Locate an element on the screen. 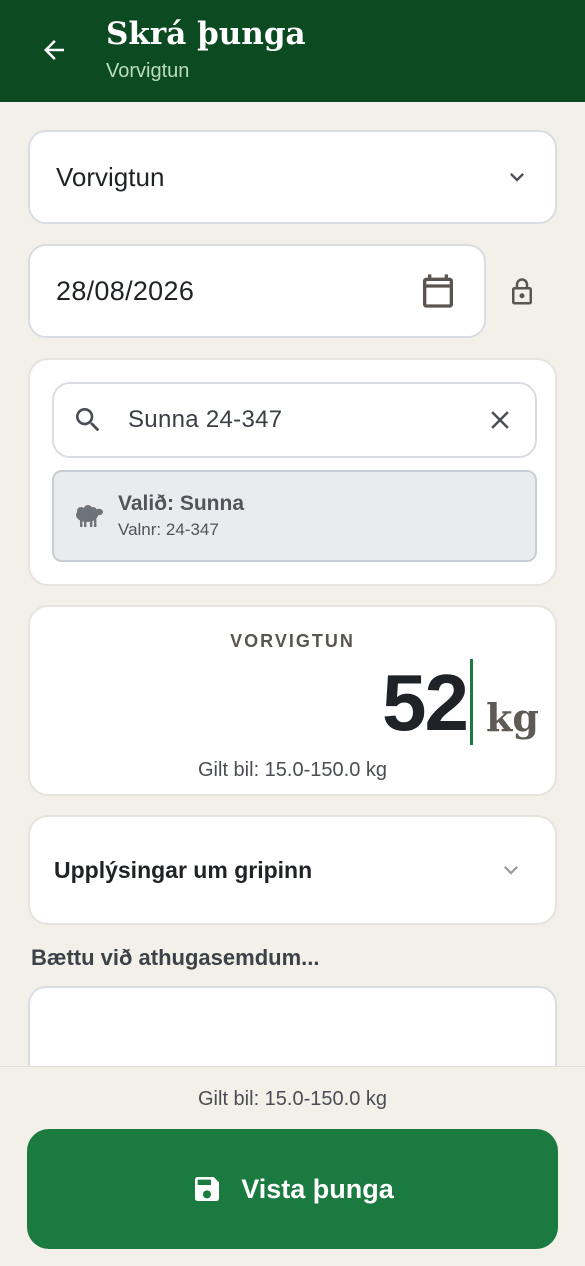 Image resolution: width=585 pixels, height=1266 pixels. save-icon is located at coordinates (207, 1189).